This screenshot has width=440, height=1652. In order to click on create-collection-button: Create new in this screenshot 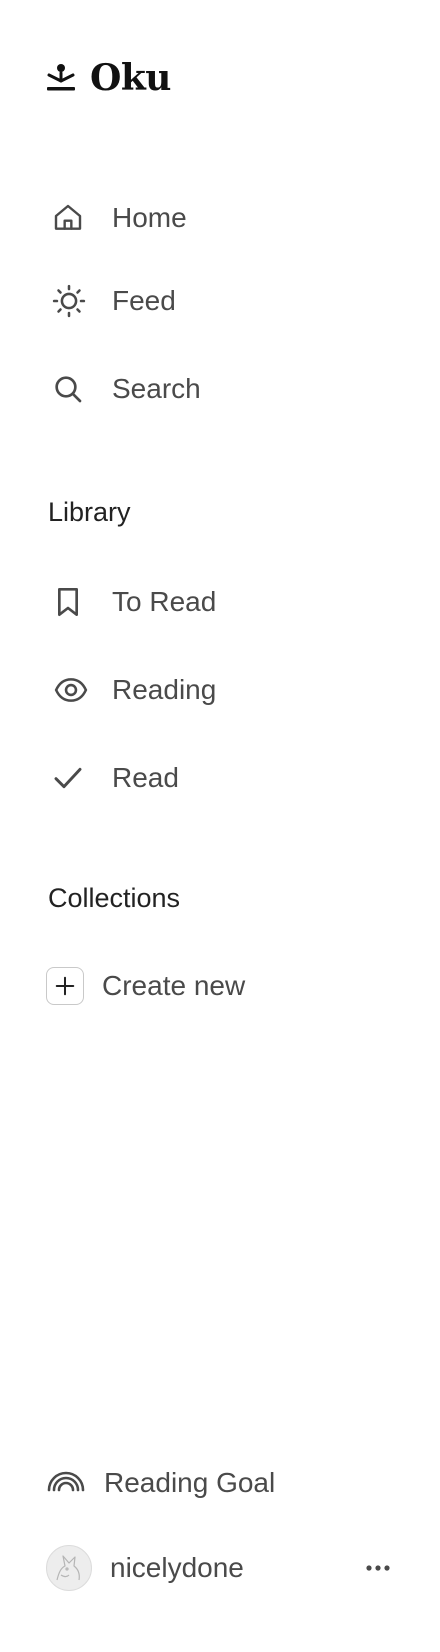, I will do `click(145, 986)`.